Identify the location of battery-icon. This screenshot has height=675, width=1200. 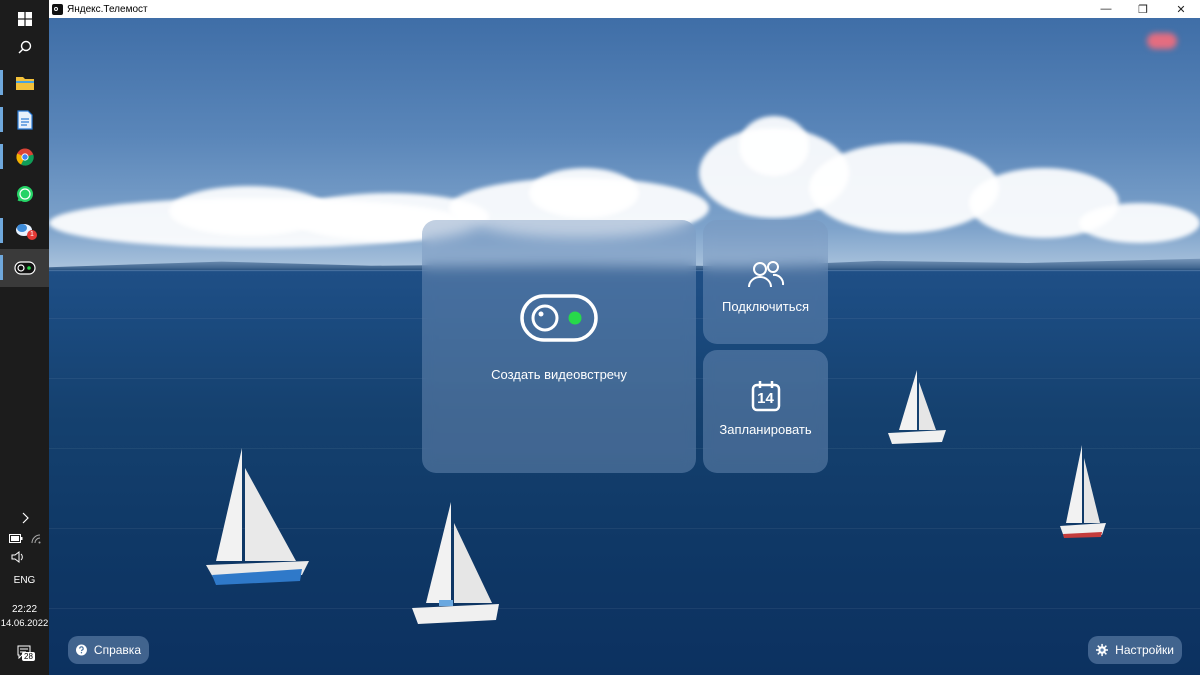
(15, 538).